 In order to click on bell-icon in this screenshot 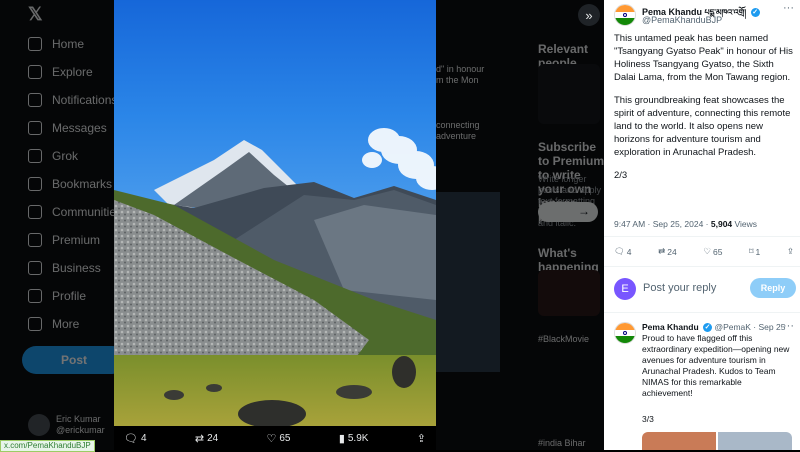, I will do `click(35, 100)`.